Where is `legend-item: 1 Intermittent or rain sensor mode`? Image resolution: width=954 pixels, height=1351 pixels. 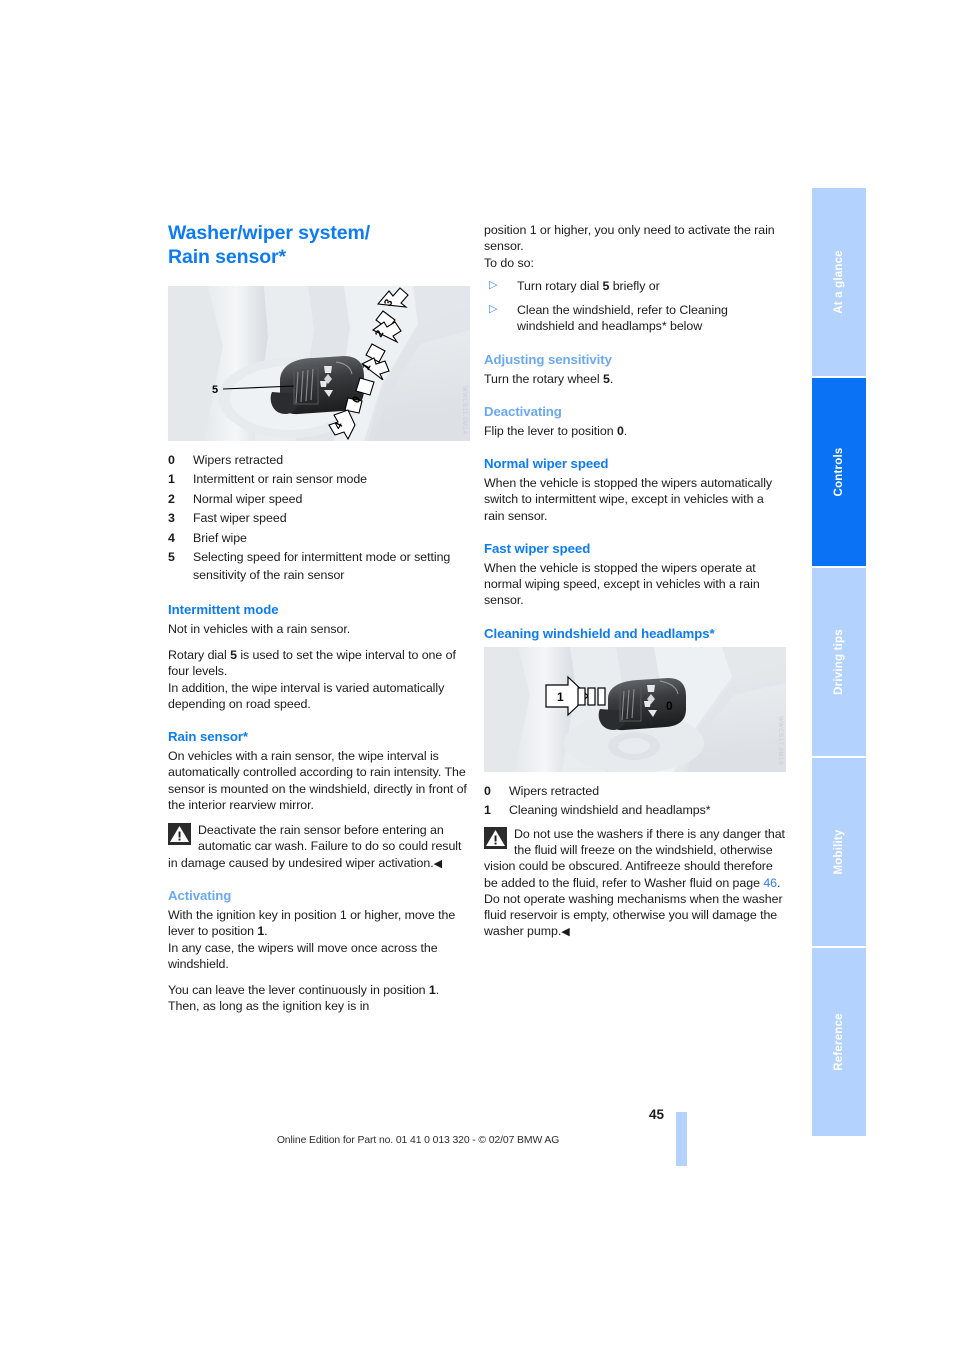 legend-item: 1 Intermittent or rain sensor mode is located at coordinates (319, 480).